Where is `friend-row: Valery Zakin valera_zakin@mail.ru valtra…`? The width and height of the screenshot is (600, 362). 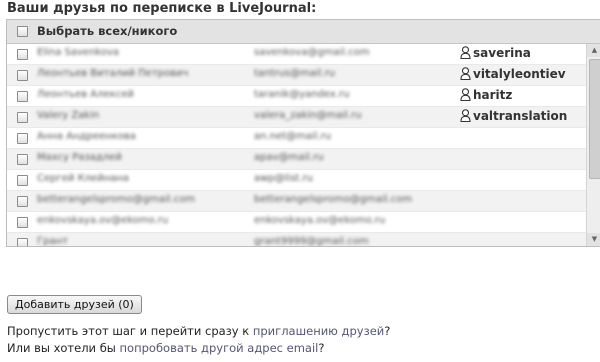 friend-row: Valery Zakin valera_zakin@mail.ru valtra… is located at coordinates (297, 117).